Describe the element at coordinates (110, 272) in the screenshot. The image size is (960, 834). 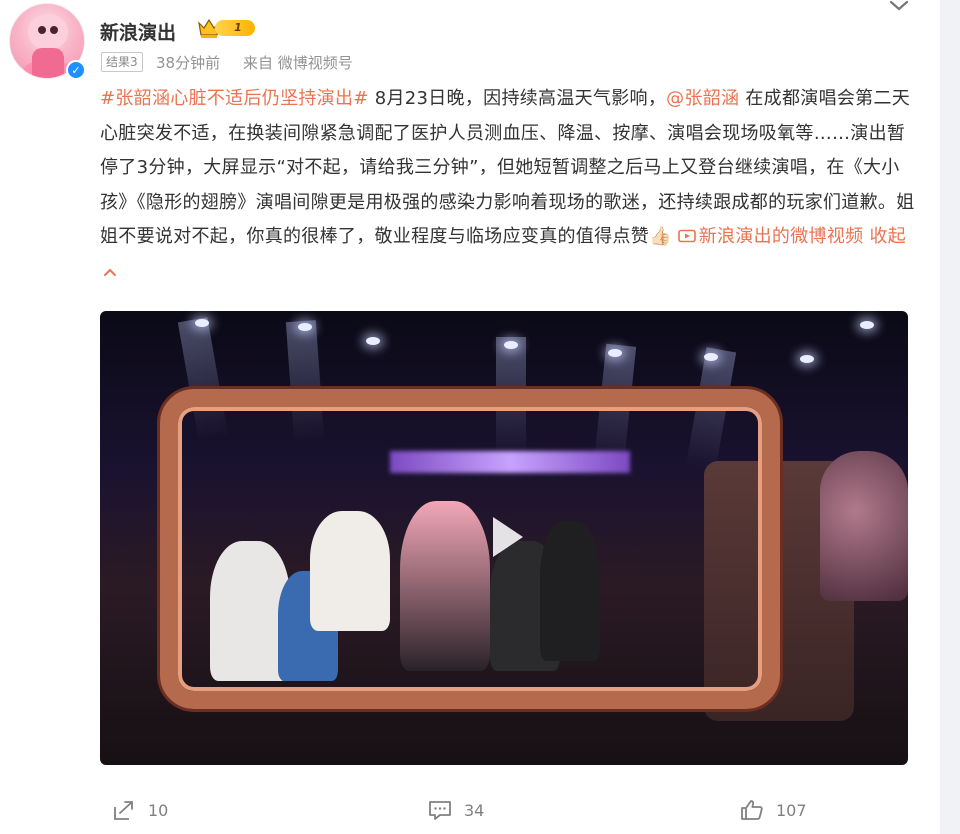
I see `chevron-up-icon` at that location.